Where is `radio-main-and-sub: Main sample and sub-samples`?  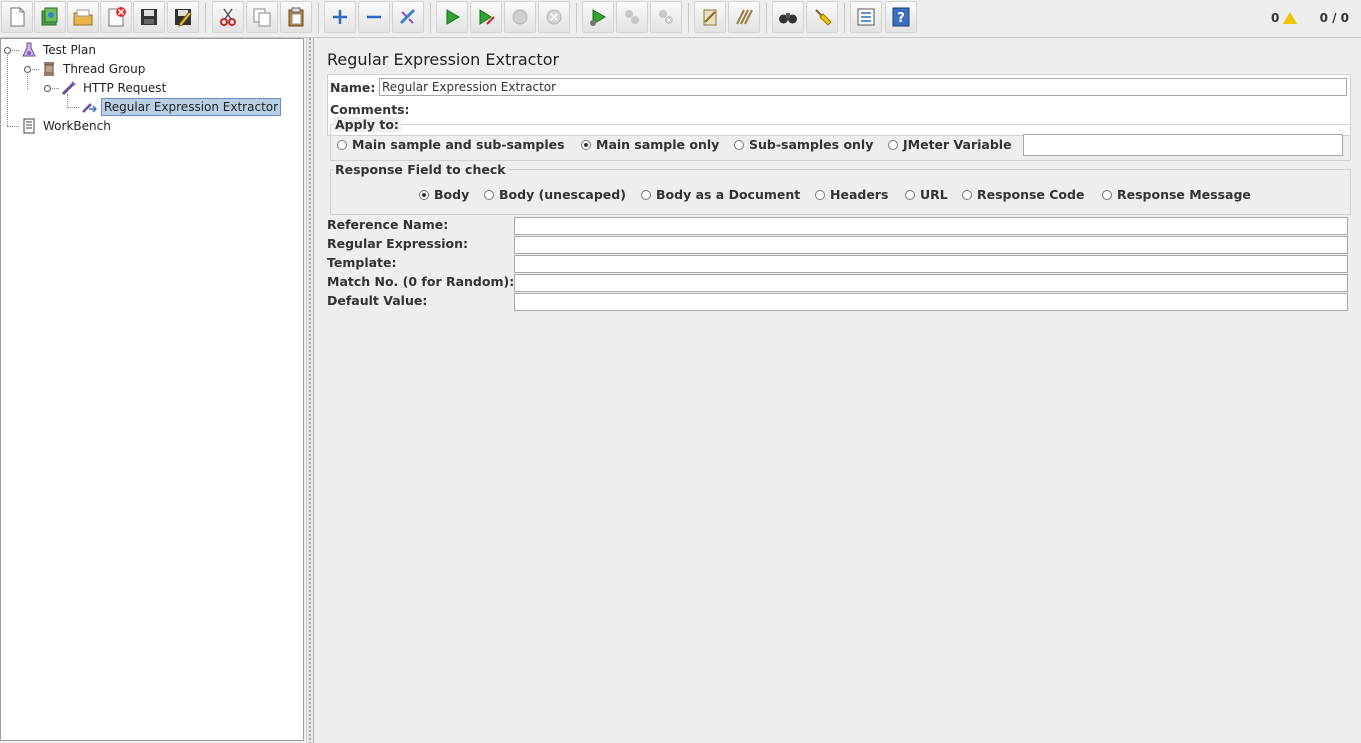
radio-main-and-sub: Main sample and sub-samples is located at coordinates (451, 145).